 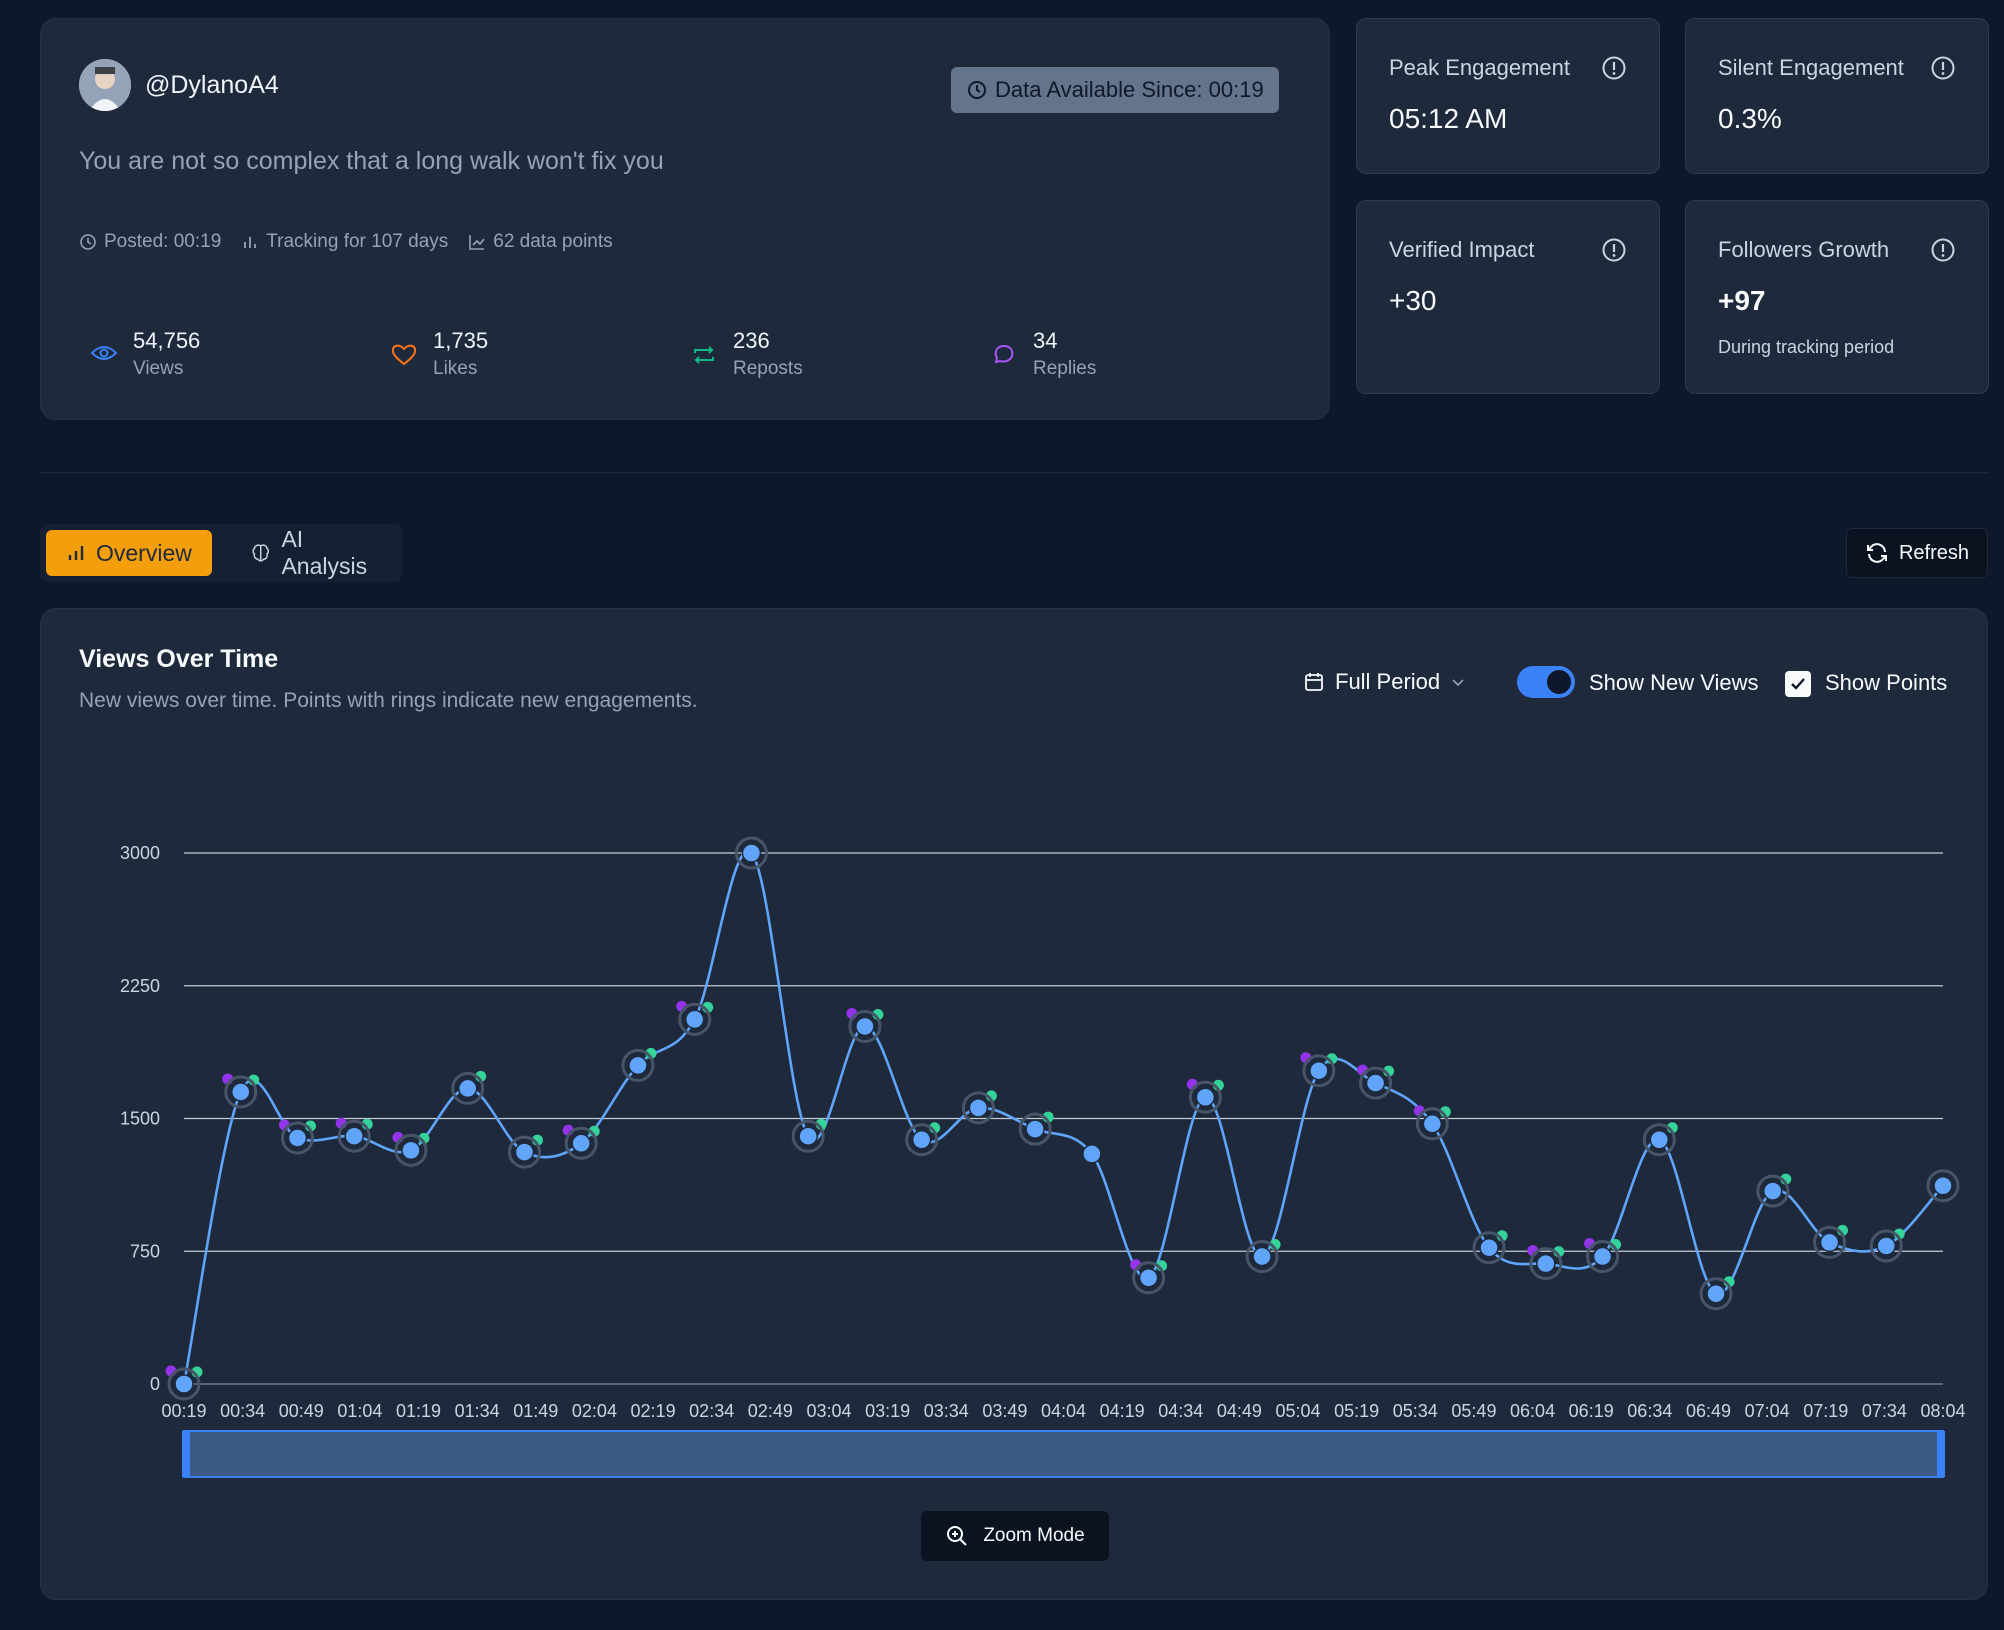 What do you see at coordinates (1708, 1411) in the screenshot?
I see `x-tick-label: 06:49` at bounding box center [1708, 1411].